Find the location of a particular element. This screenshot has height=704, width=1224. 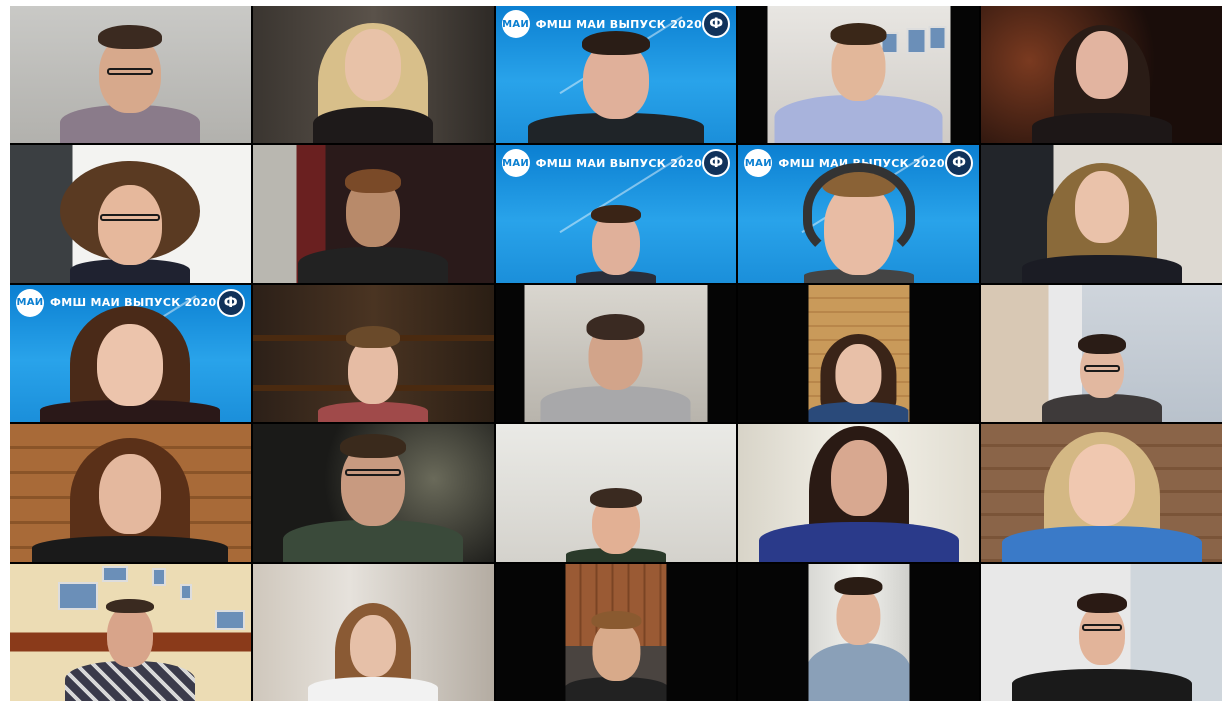

branding-banner: МАИ ФМШ МАИ ВЫПУСК 2020 Ф is located at coordinates (616, 163).